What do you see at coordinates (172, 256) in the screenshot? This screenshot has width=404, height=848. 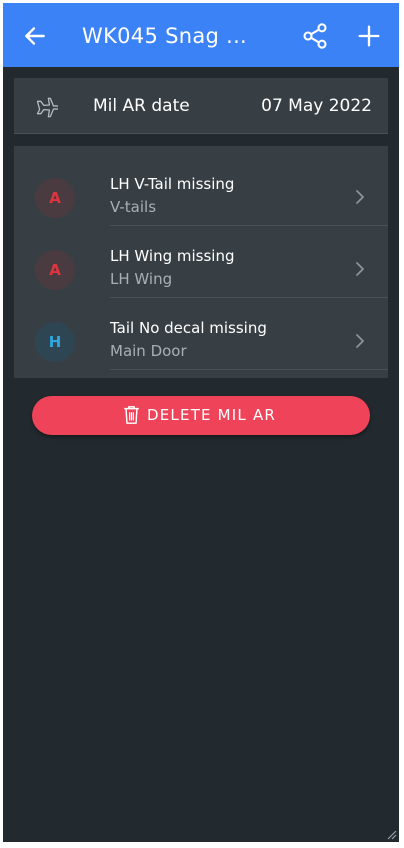 I see `snag-title: LH Wing missing` at bounding box center [172, 256].